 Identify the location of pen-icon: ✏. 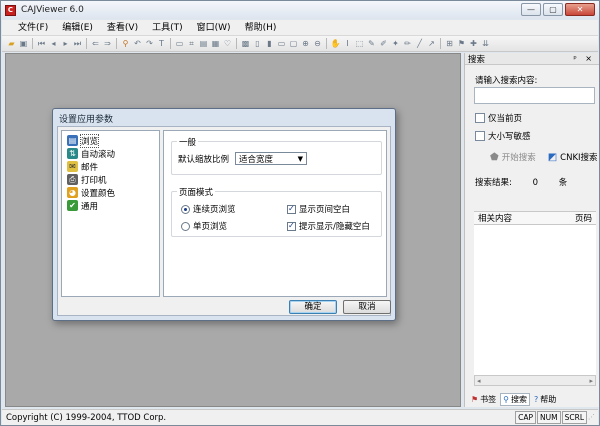
(407, 43).